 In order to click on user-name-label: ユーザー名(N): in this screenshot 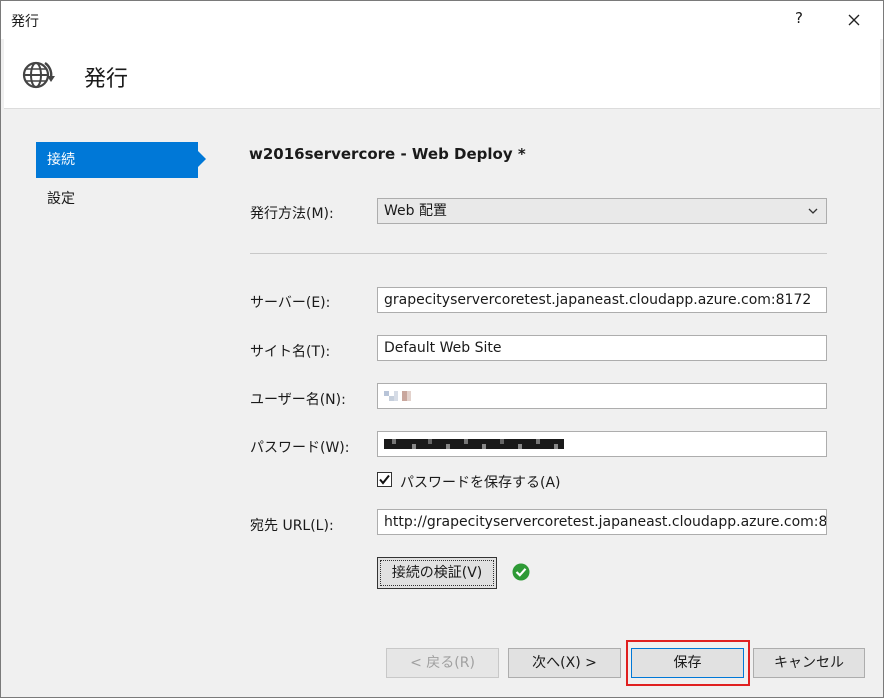, I will do `click(298, 400)`.